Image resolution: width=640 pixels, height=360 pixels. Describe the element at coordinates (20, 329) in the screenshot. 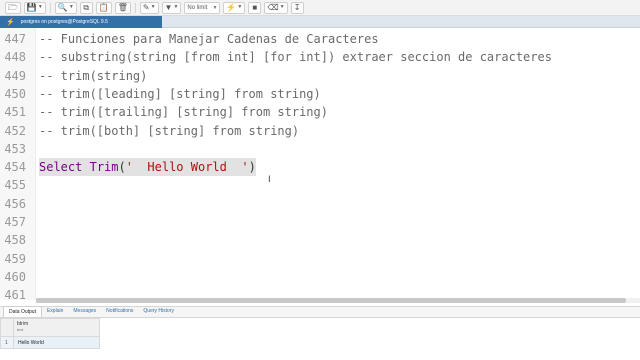

I see `column-type: text` at that location.